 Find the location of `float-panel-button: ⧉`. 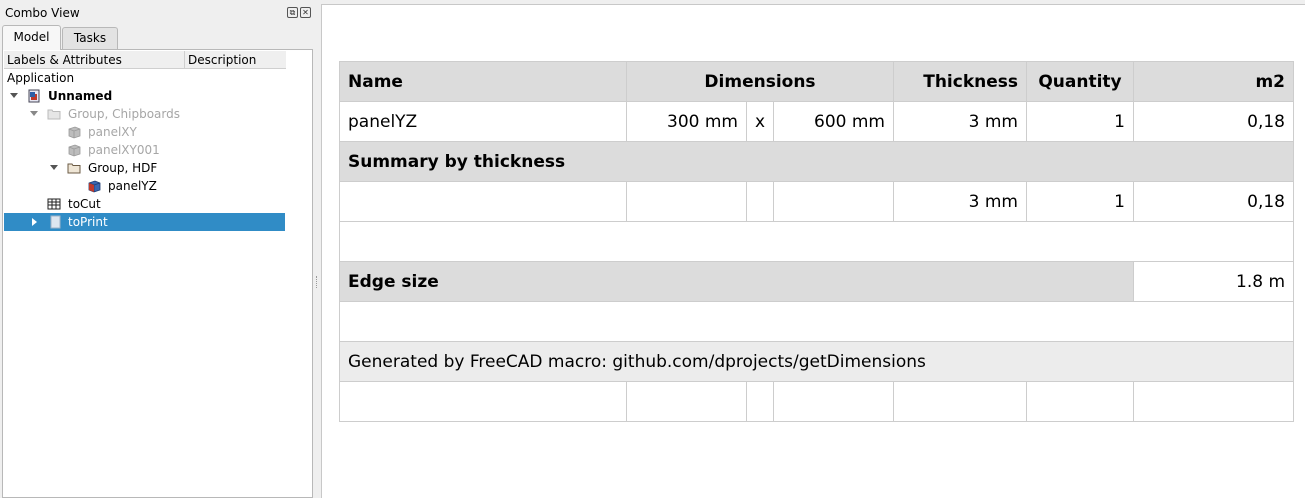

float-panel-button: ⧉ is located at coordinates (292, 12).